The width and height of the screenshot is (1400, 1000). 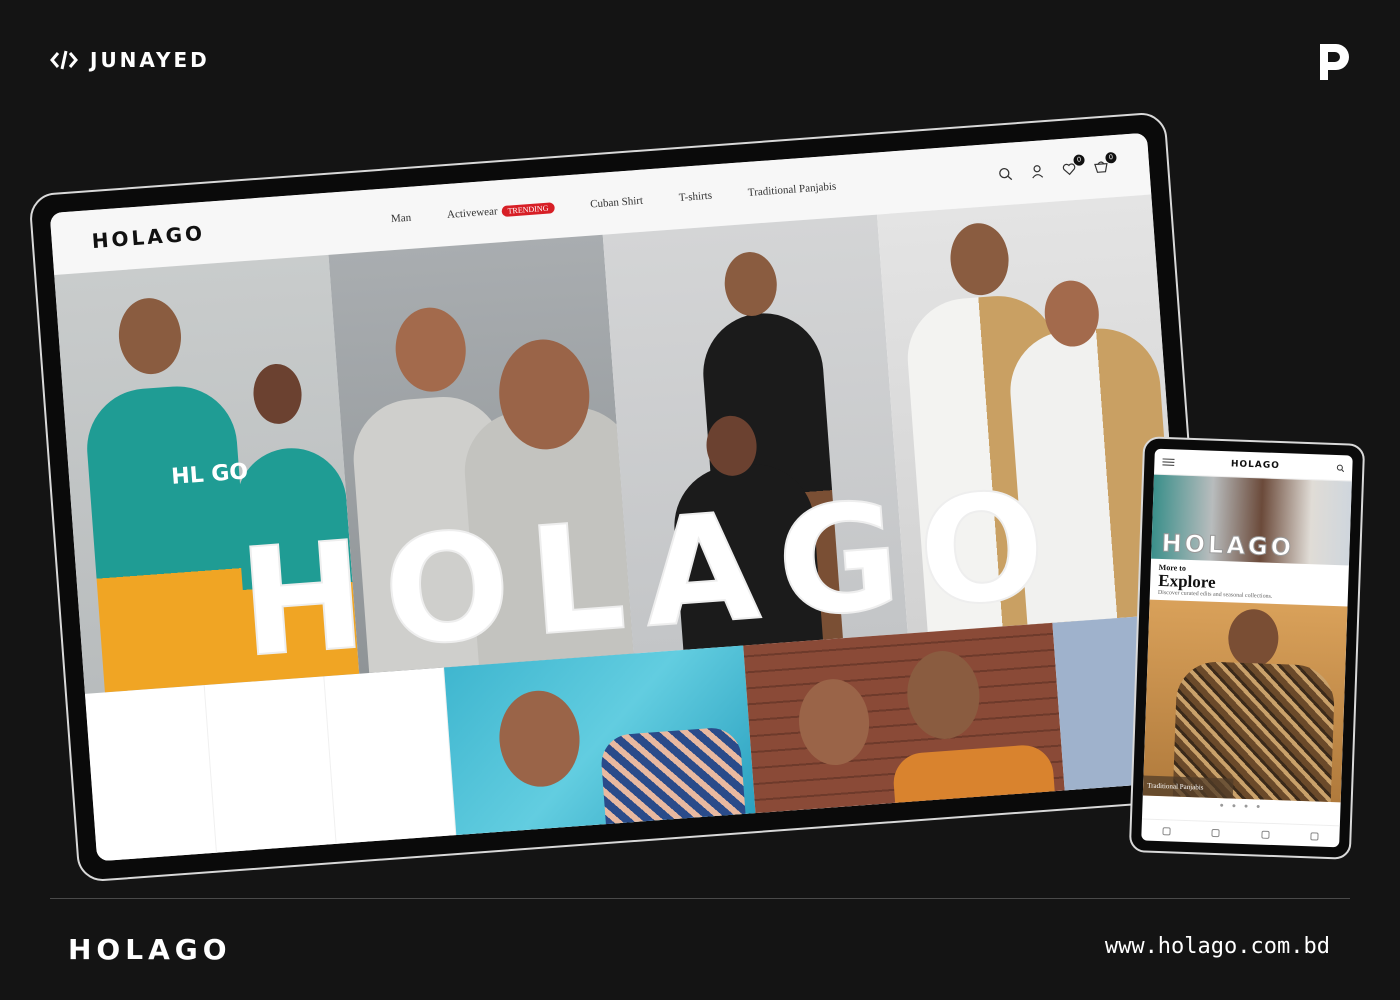 I want to click on promo-photo-pool, so click(x=600, y=741).